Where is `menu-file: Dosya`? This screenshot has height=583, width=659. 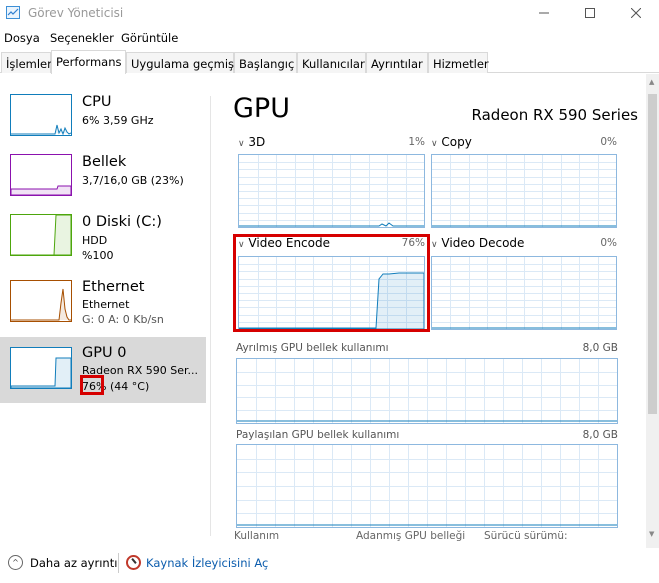 menu-file: Dosya is located at coordinates (22, 38).